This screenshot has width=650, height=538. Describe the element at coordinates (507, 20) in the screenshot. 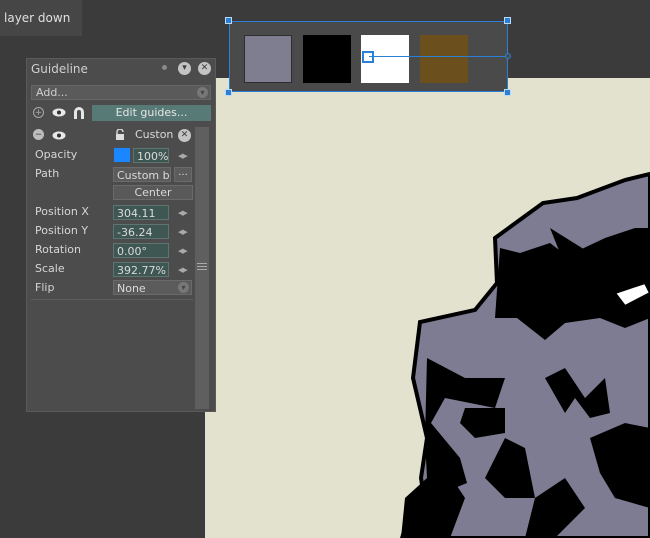

I see `selection-handle-top-right` at that location.